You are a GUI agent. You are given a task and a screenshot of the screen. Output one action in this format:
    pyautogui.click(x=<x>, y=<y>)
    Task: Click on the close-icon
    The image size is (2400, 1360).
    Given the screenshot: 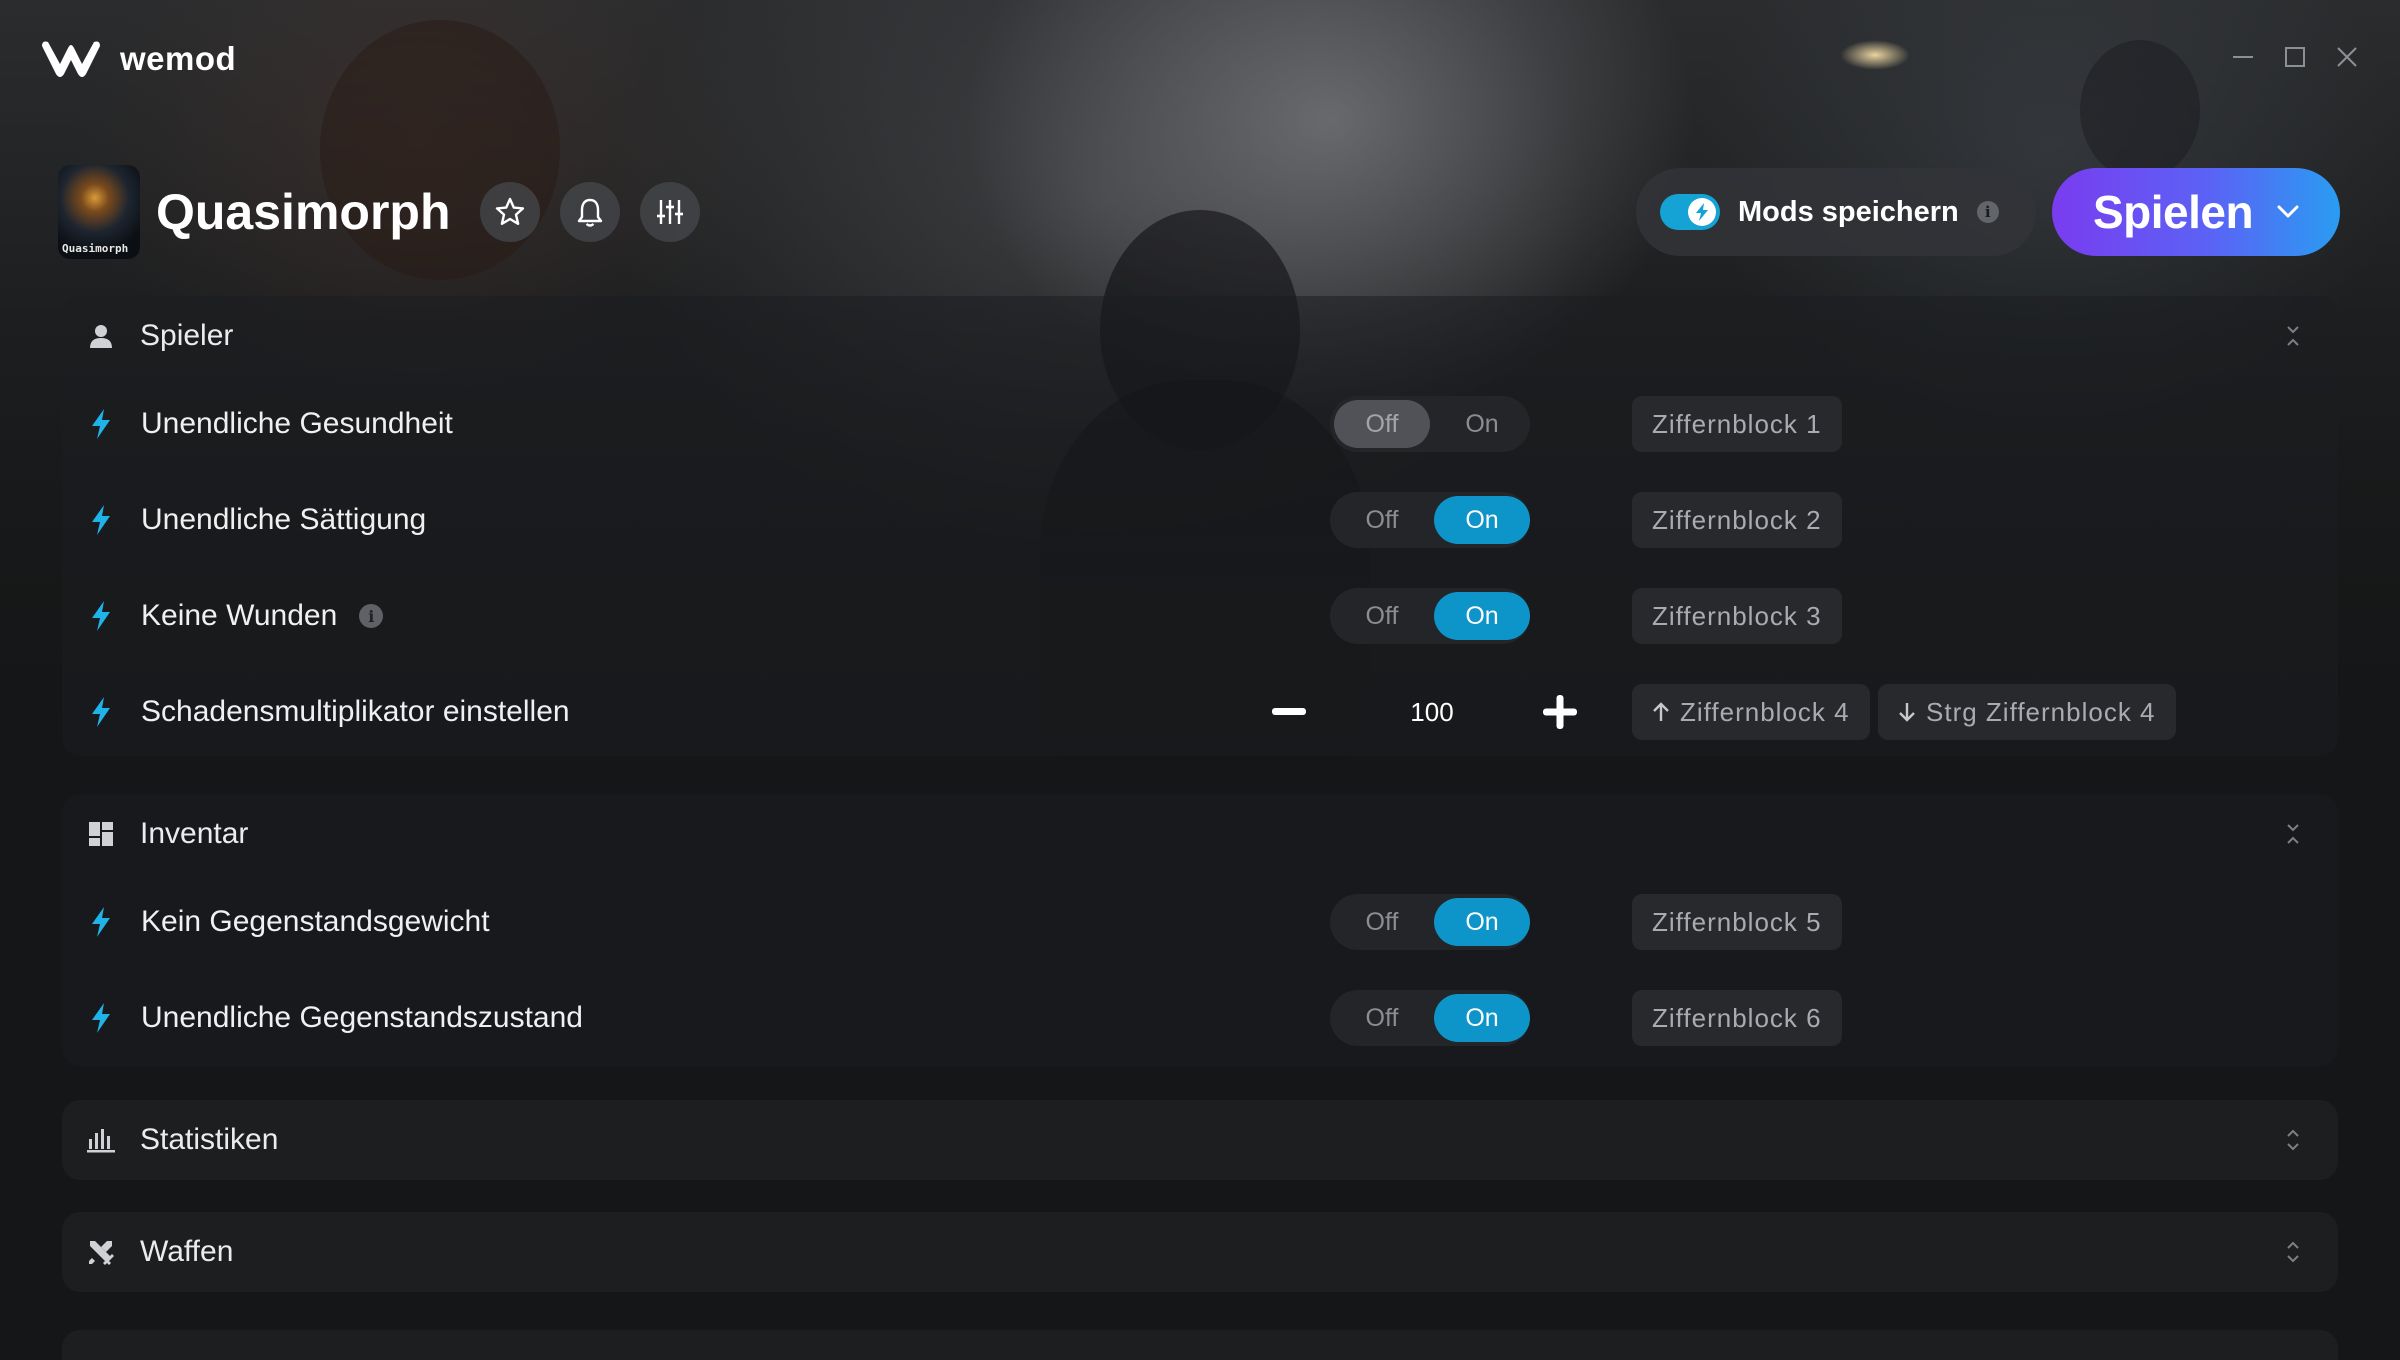 What is the action you would take?
    pyautogui.click(x=2347, y=57)
    